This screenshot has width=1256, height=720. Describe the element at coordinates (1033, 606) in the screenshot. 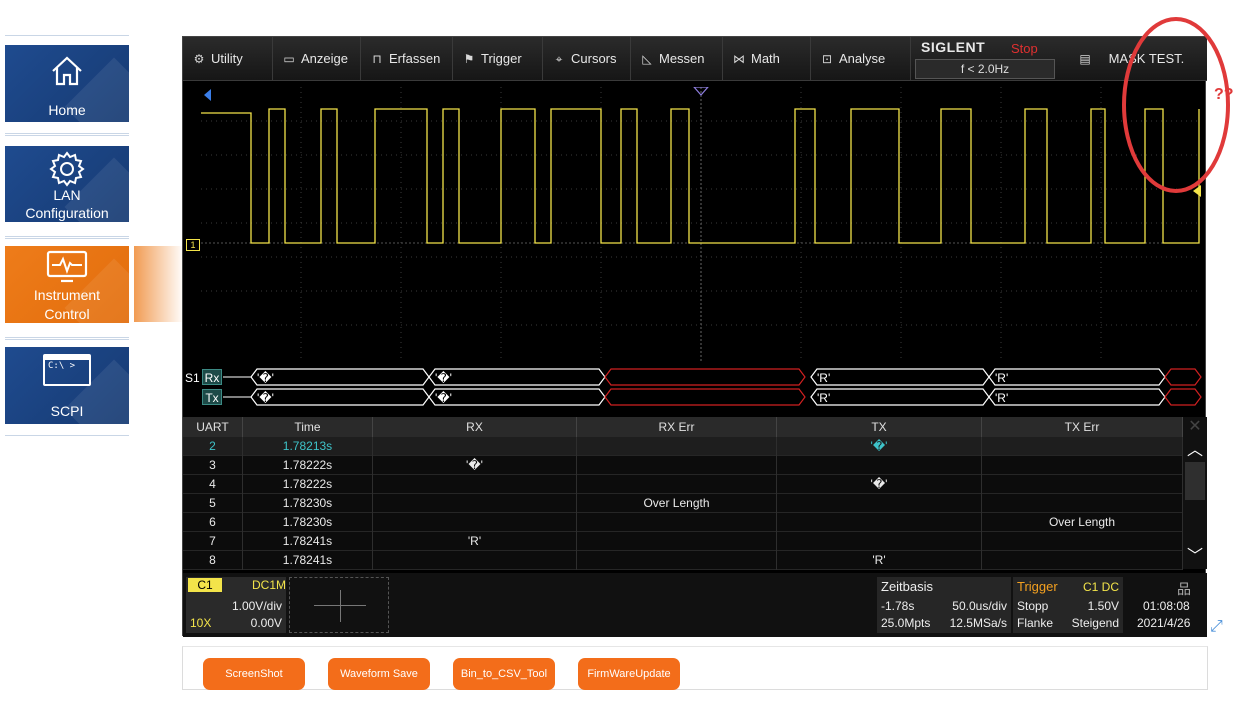

I see `trigger-state: Stopp` at that location.